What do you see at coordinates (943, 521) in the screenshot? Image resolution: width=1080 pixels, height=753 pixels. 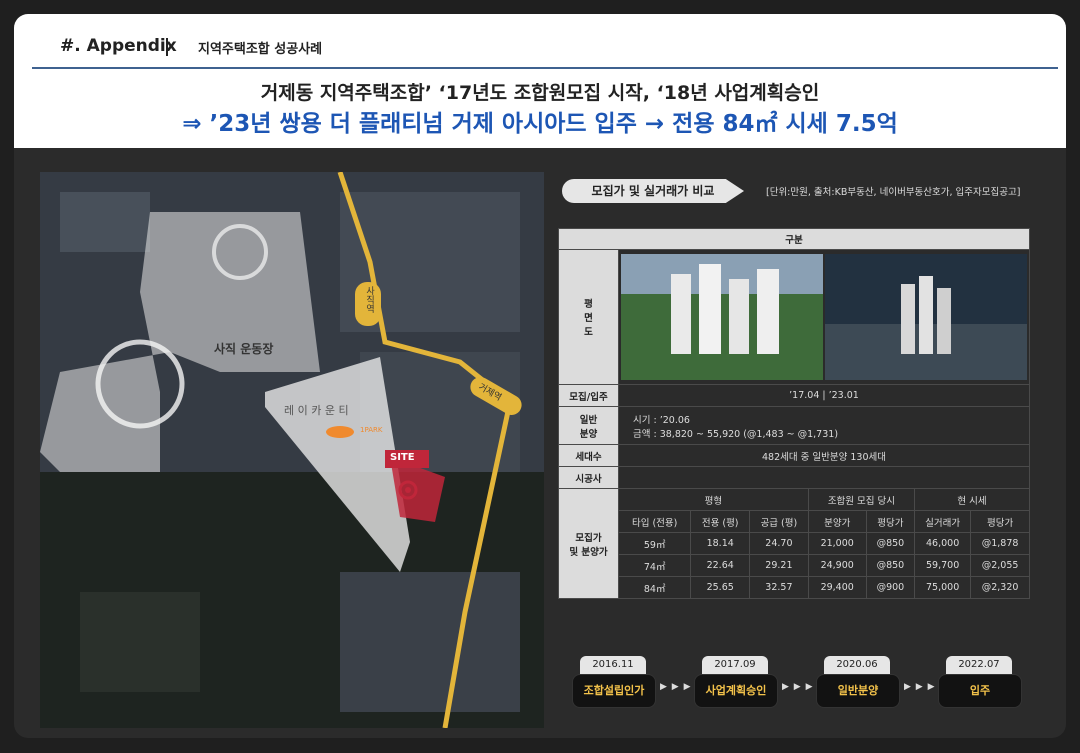 I see `sub-header: 실거래가` at bounding box center [943, 521].